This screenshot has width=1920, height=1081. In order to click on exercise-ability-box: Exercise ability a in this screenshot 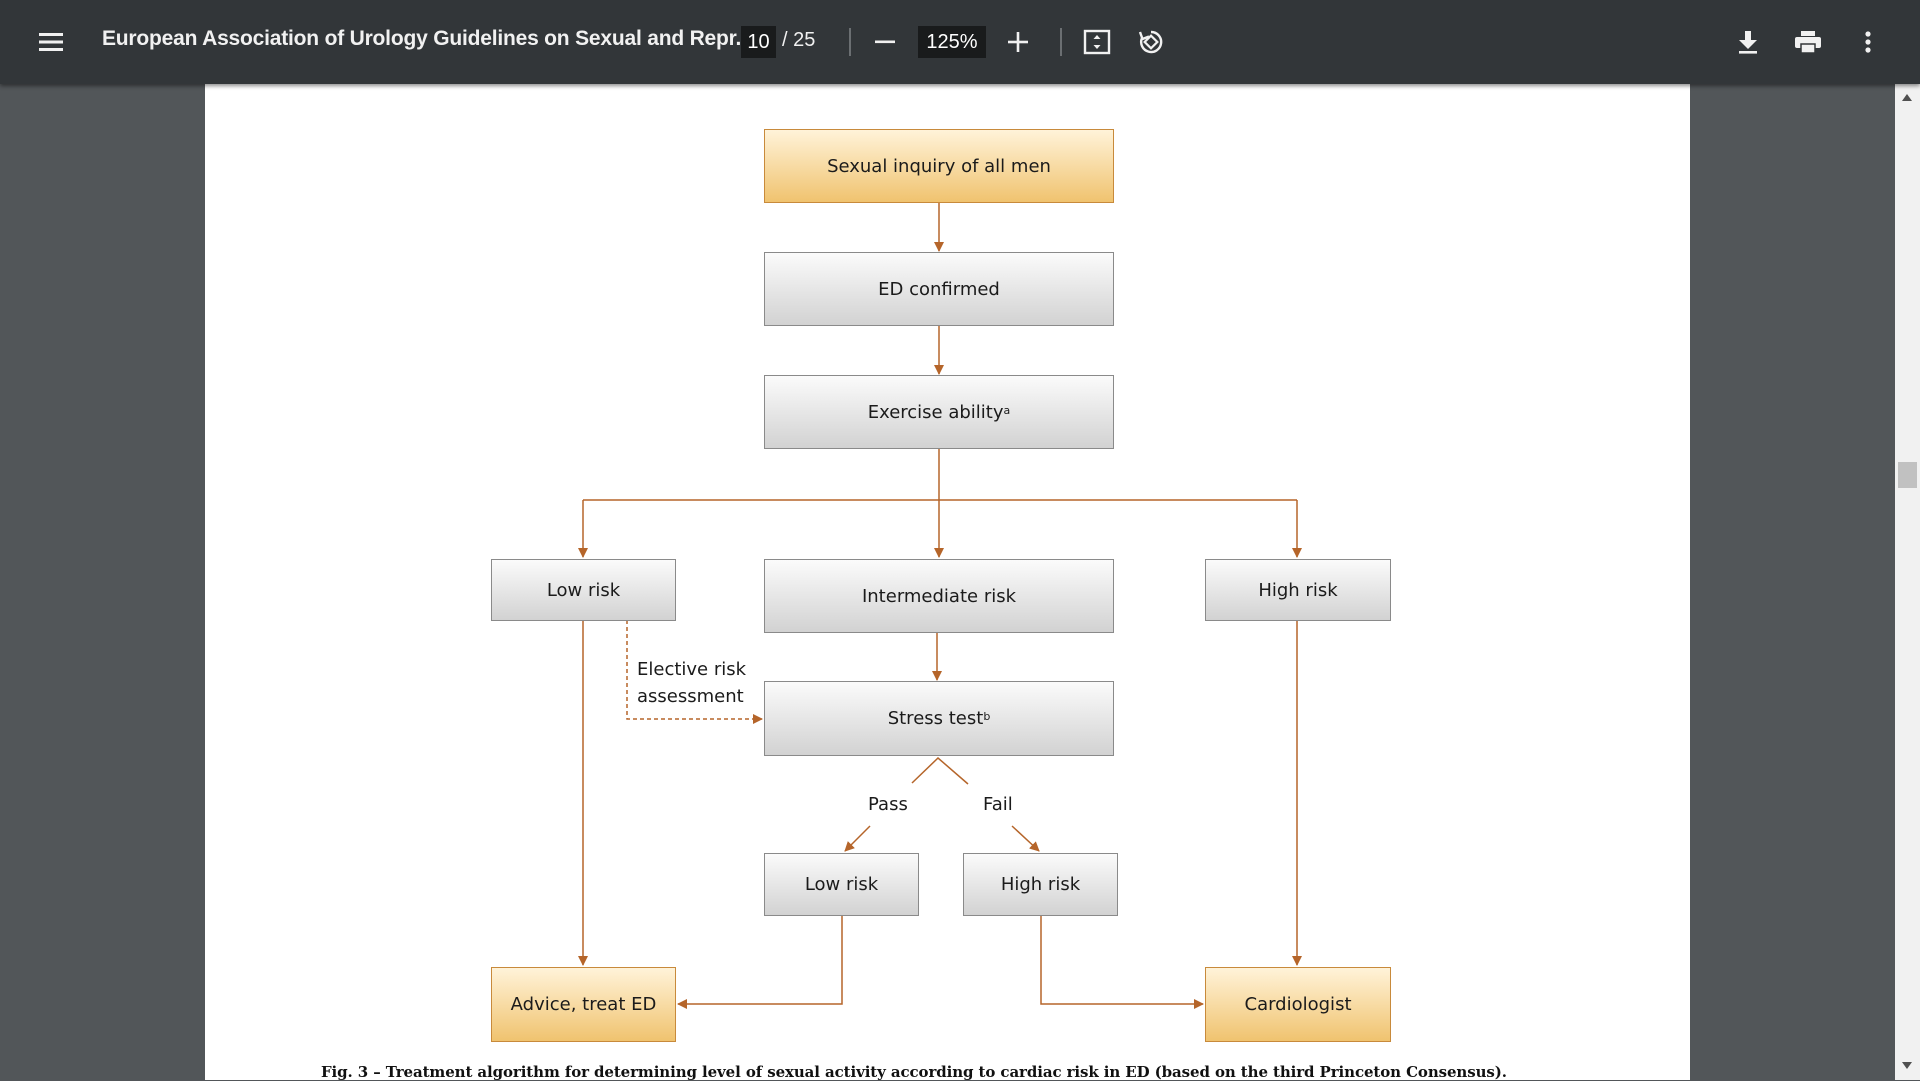, I will do `click(939, 412)`.